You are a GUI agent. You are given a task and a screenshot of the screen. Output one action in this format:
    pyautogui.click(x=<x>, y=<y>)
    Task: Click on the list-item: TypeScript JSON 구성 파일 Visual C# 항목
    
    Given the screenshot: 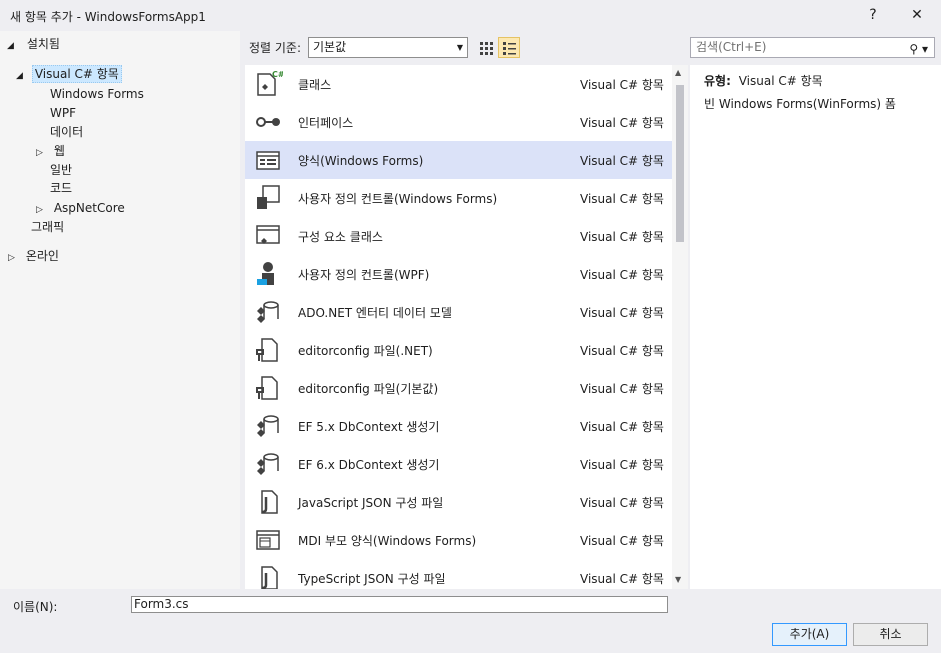 What is the action you would take?
    pyautogui.click(x=458, y=574)
    